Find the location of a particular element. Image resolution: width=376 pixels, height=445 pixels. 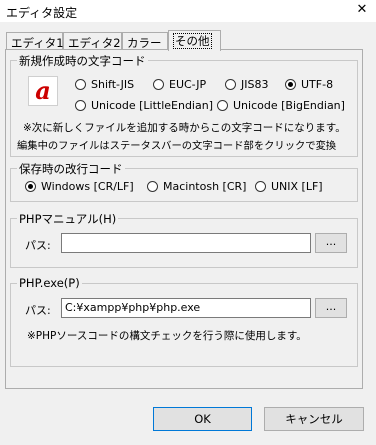

radio-utf-8: UTF-8 is located at coordinates (309, 84).